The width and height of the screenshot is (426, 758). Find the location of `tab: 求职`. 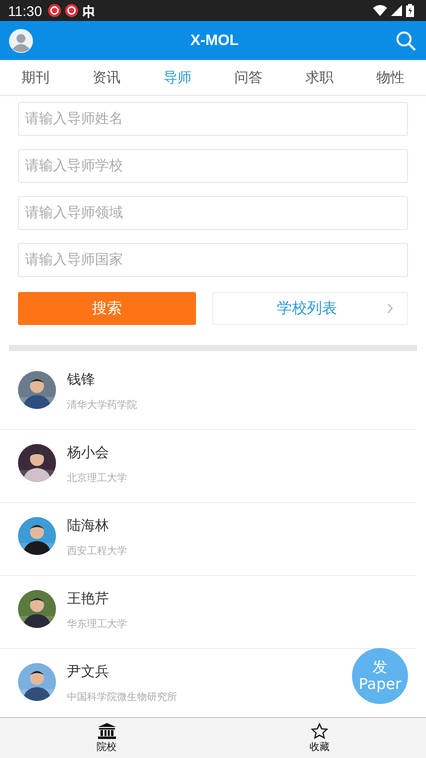

tab: 求职 is located at coordinates (319, 77).